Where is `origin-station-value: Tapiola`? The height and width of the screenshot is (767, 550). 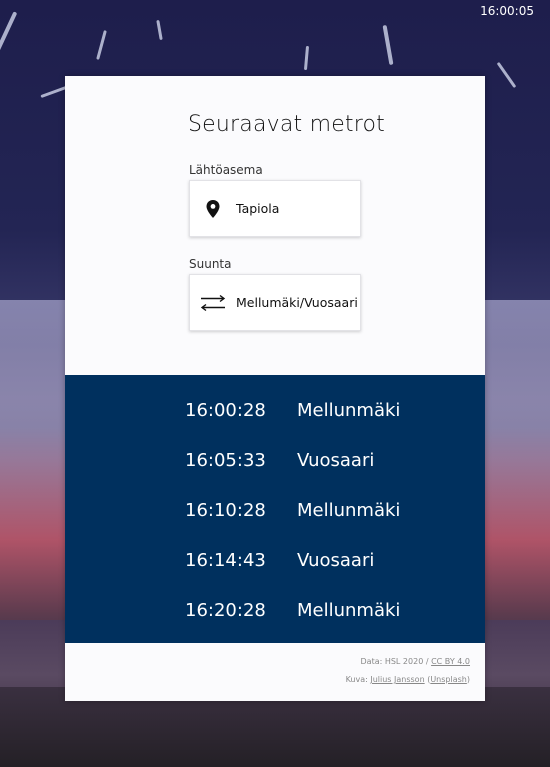 origin-station-value: Tapiola is located at coordinates (258, 208).